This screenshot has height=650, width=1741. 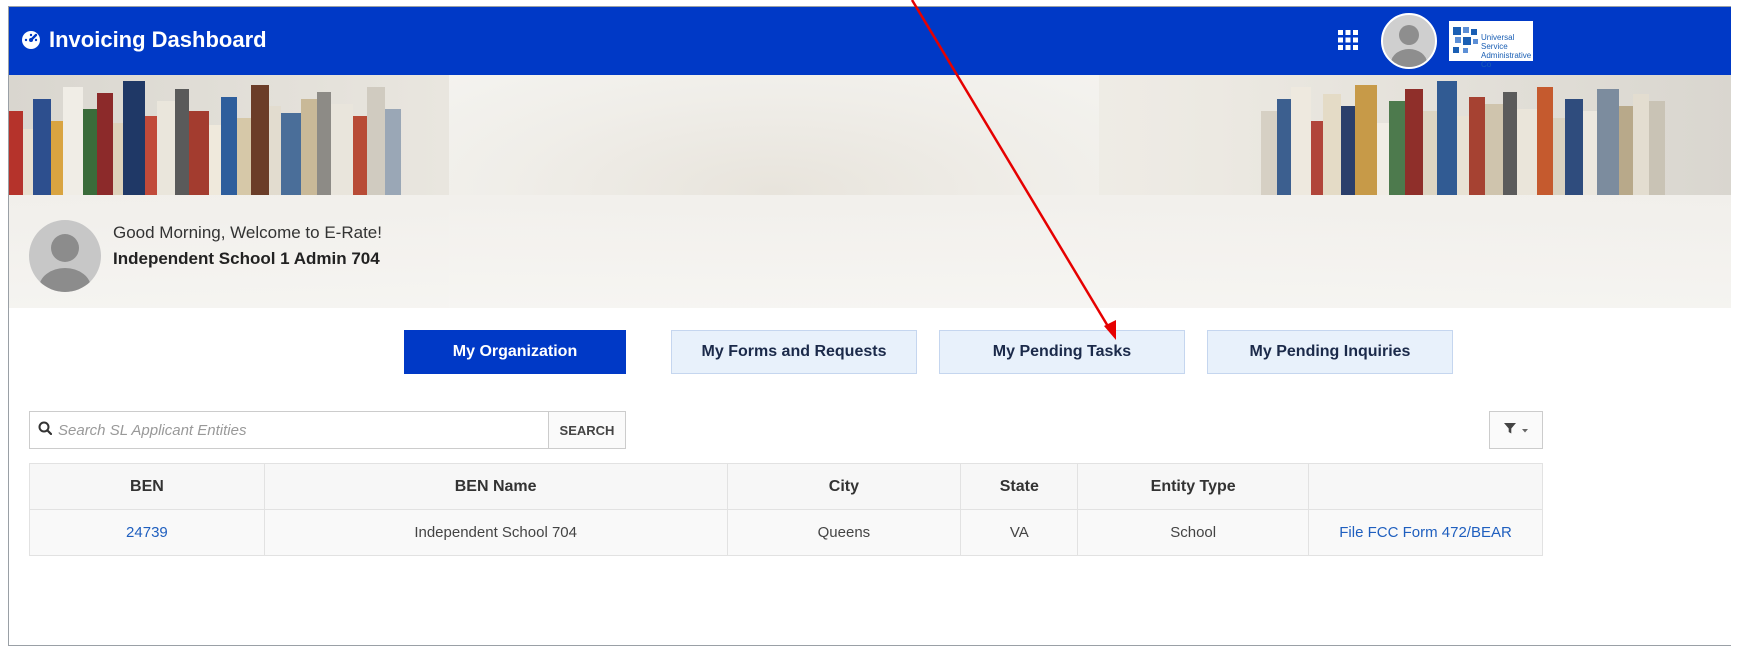 I want to click on state-cell: VA, so click(x=1019, y=532).